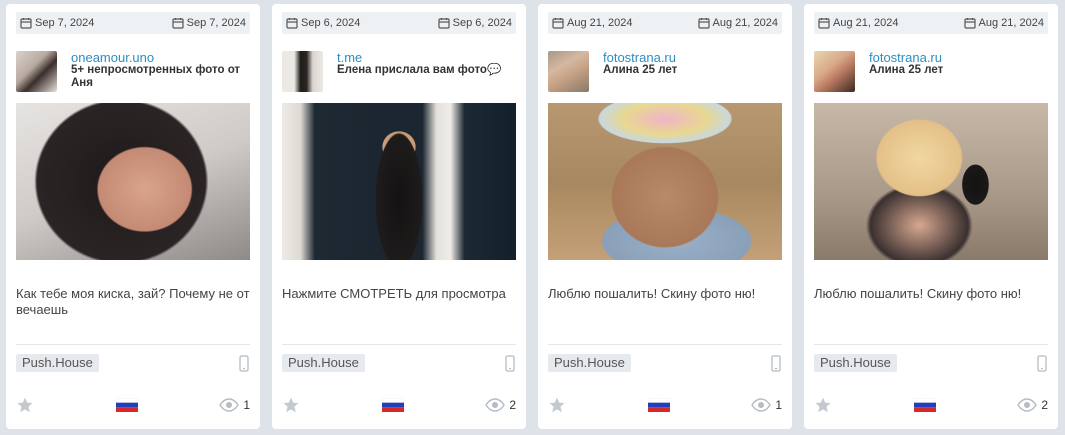 This screenshot has height=435, width=1065. I want to click on ad-description: Нажмите СМОТРЕТЬ для просмотра, so click(394, 293).